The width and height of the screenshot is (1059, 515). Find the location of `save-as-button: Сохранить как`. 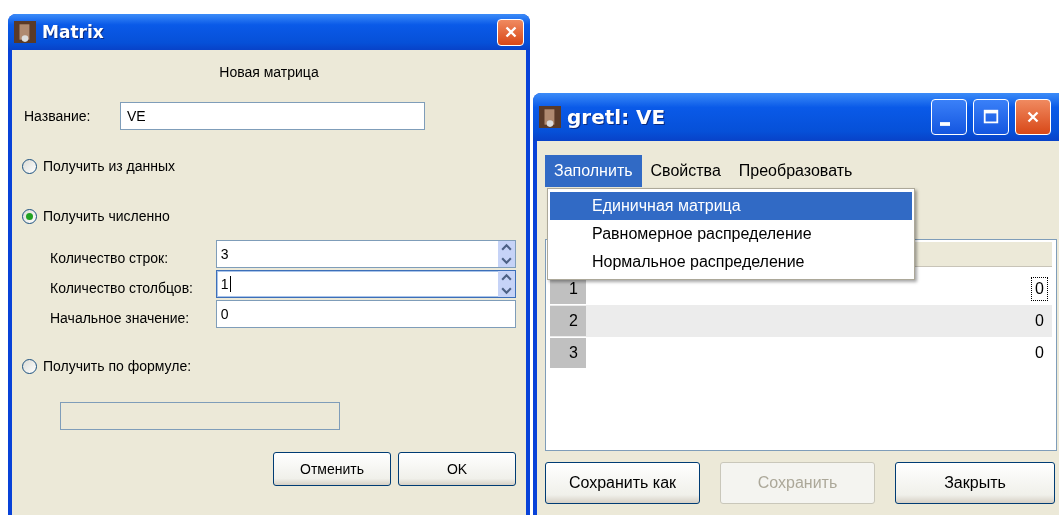

save-as-button: Сохранить как is located at coordinates (622, 483).